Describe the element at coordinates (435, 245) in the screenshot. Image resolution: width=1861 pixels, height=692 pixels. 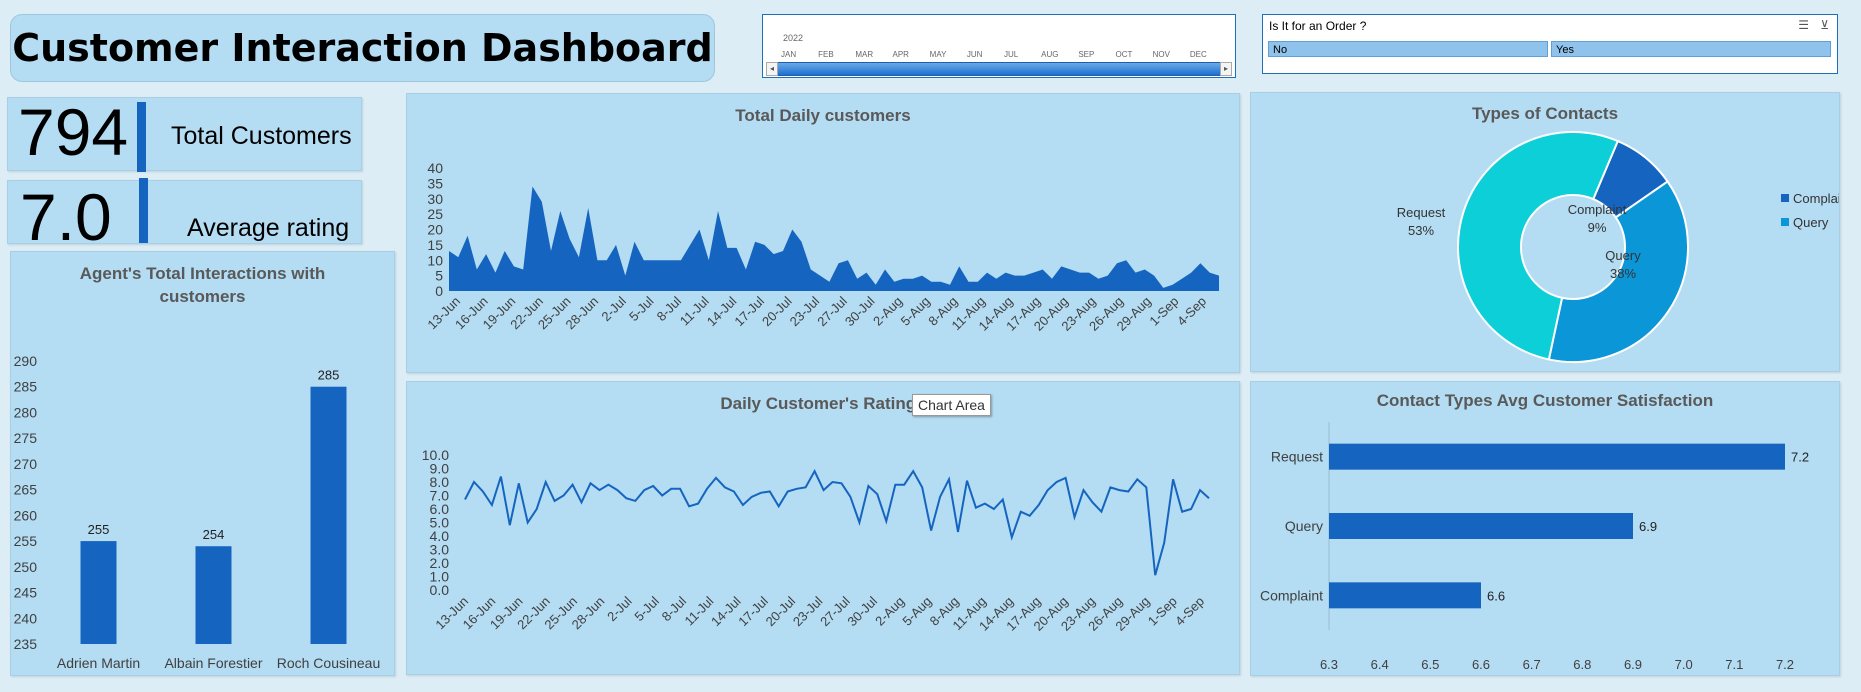
I see `y-tick-label: 15` at that location.